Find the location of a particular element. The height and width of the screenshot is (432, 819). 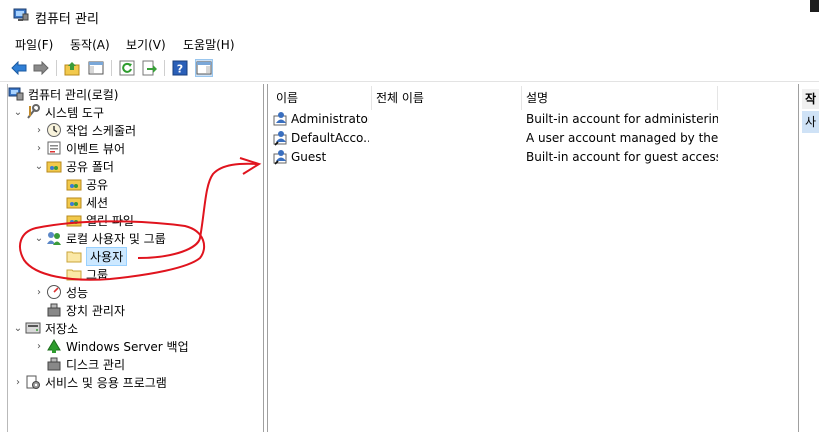

user-name: Guest is located at coordinates (309, 157).